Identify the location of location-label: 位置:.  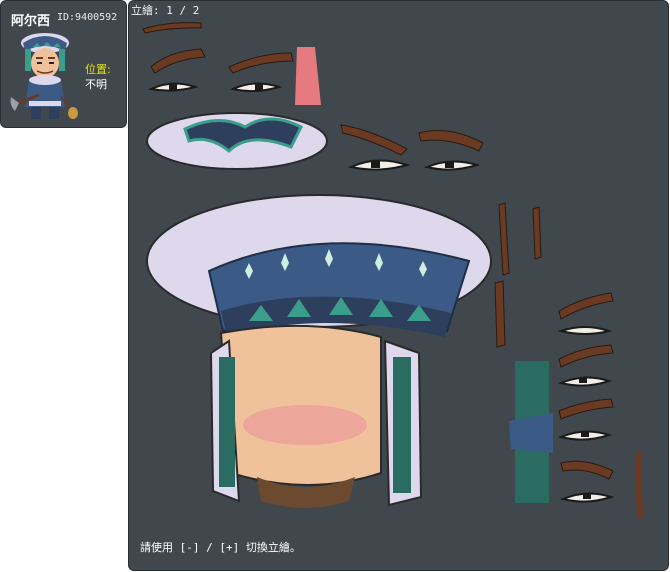
(98, 69).